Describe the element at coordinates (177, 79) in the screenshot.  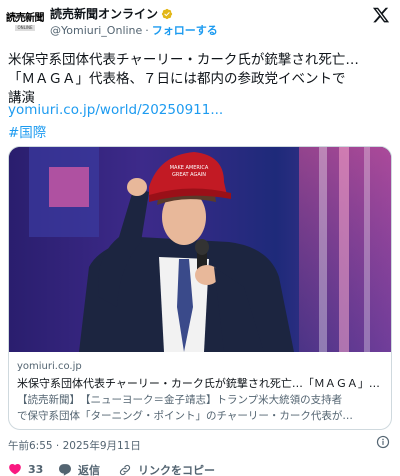
I see `tweet-text-line: 「ＭＡＧＡ」代表格、７日には都内の参政党イベントで` at that location.